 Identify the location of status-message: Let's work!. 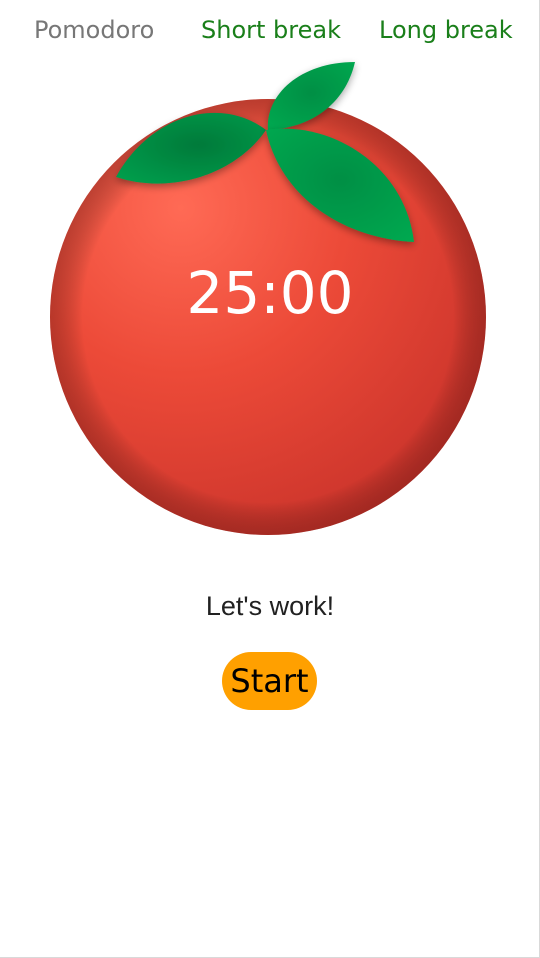
(270, 606).